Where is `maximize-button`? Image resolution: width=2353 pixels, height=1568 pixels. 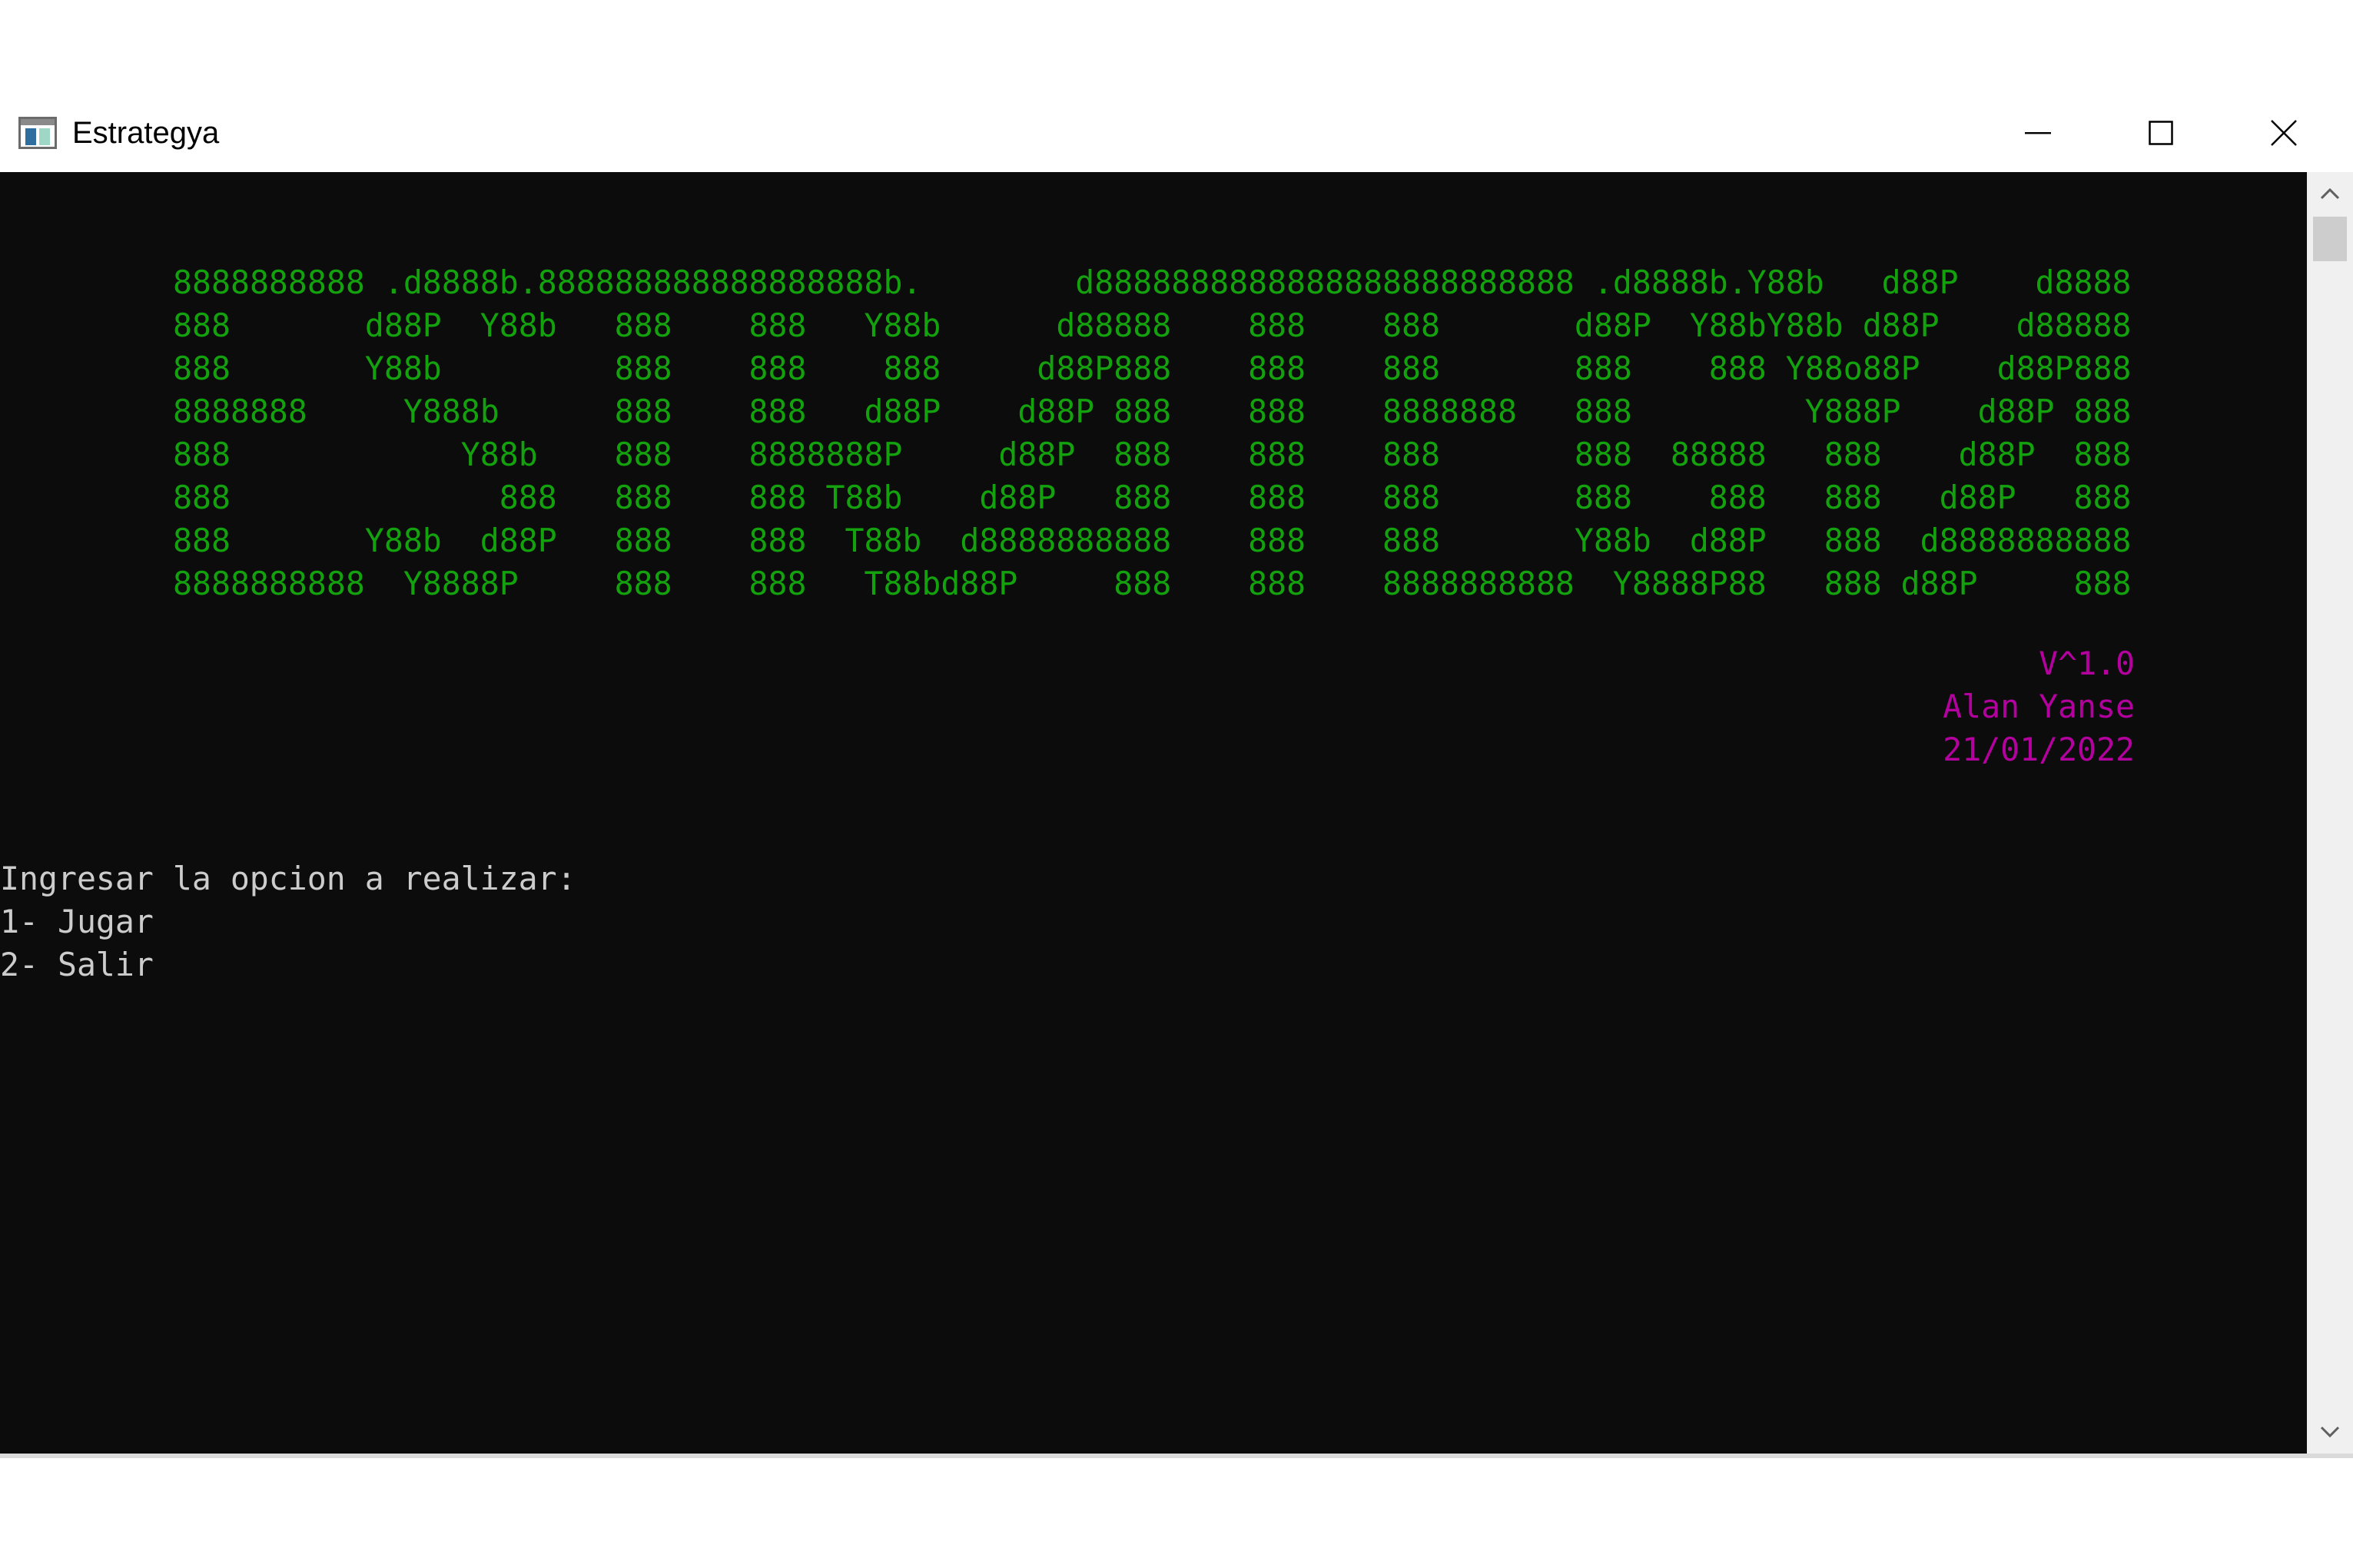
maximize-button is located at coordinates (2161, 133).